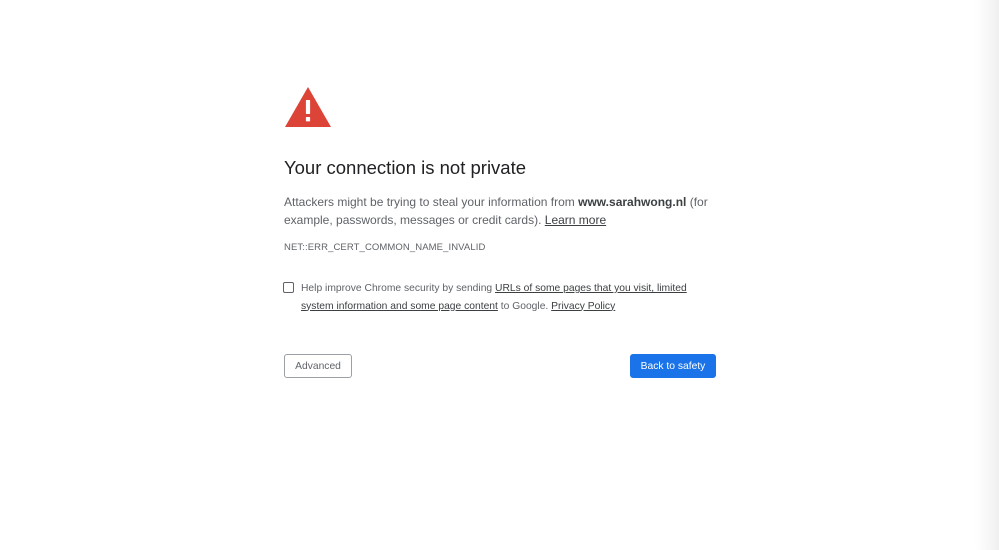 The image size is (999, 550). Describe the element at coordinates (583, 306) in the screenshot. I see `privacy-policy-link: Privacy Policy` at that location.